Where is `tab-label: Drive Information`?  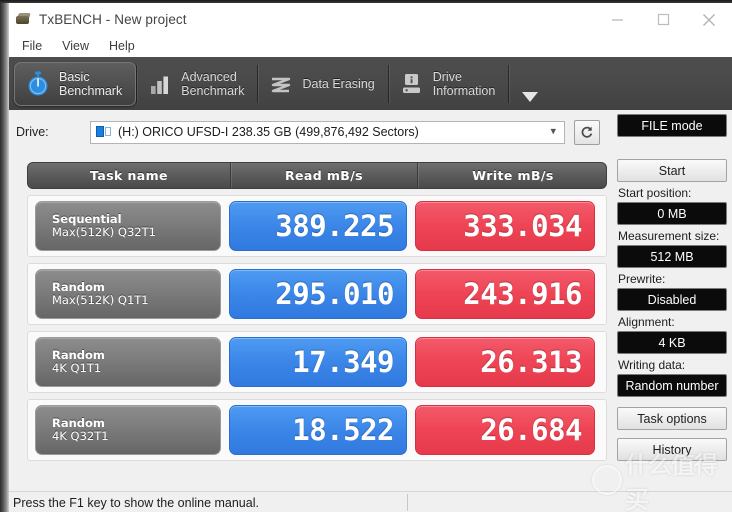 tab-label: Drive Information is located at coordinates (464, 83).